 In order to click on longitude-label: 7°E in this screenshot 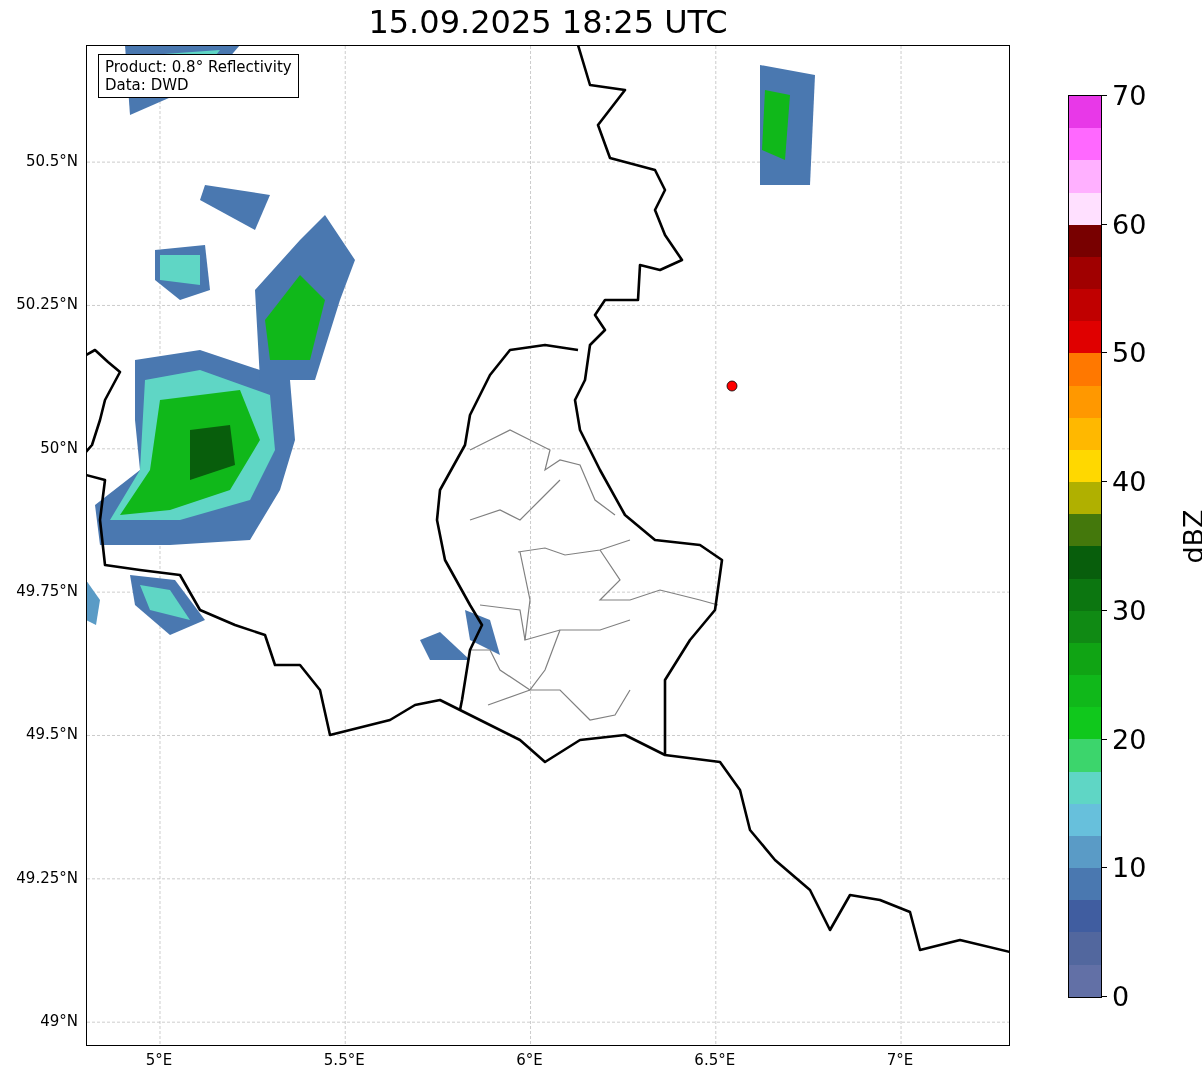, I will do `click(900, 1060)`.